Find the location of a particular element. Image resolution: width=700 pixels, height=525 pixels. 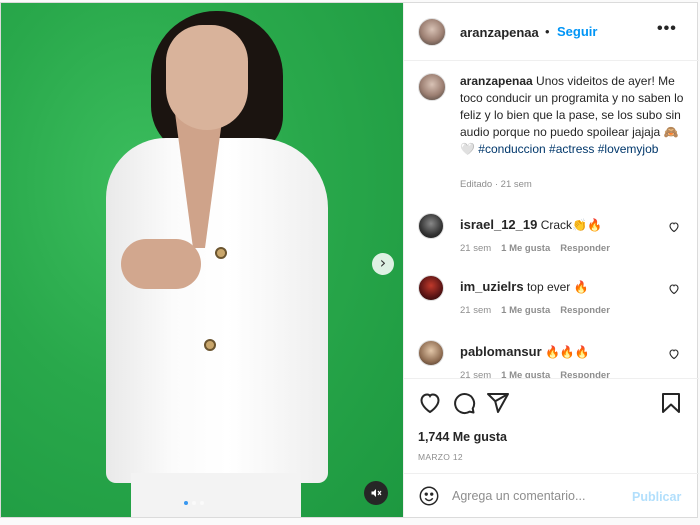

mute-icon is located at coordinates (376, 493).